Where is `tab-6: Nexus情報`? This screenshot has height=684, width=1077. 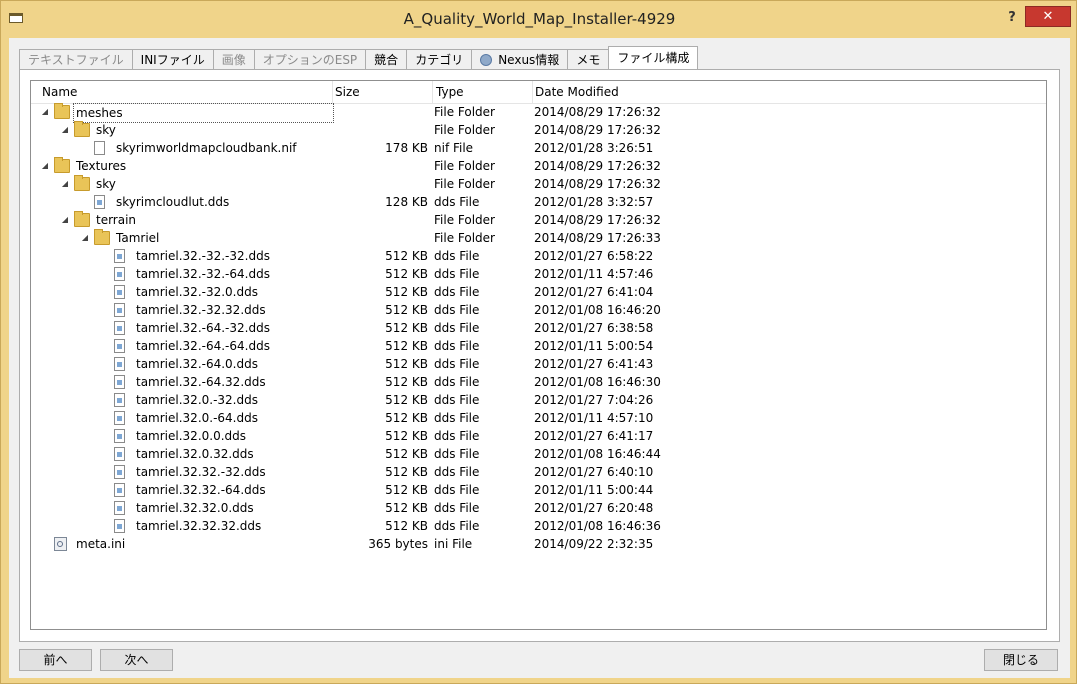
tab-6: Nexus情報 is located at coordinates (520, 59).